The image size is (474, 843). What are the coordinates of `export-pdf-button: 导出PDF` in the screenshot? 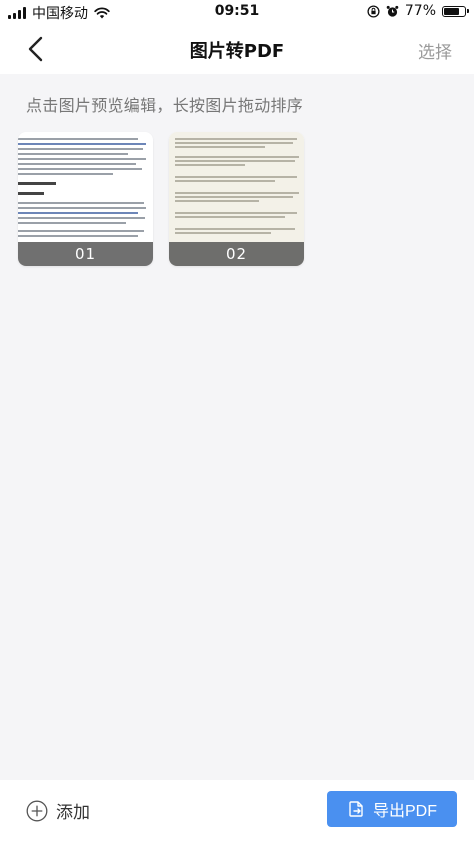 It's located at (392, 809).